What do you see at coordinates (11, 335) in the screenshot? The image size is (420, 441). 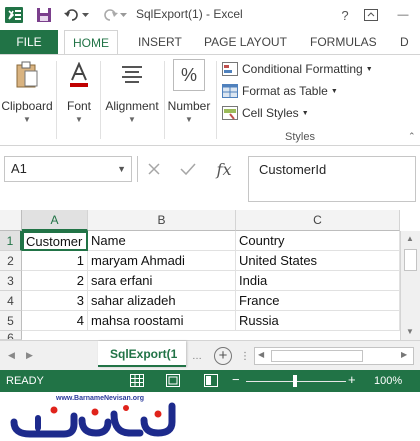 I see `row-header: 6` at bounding box center [11, 335].